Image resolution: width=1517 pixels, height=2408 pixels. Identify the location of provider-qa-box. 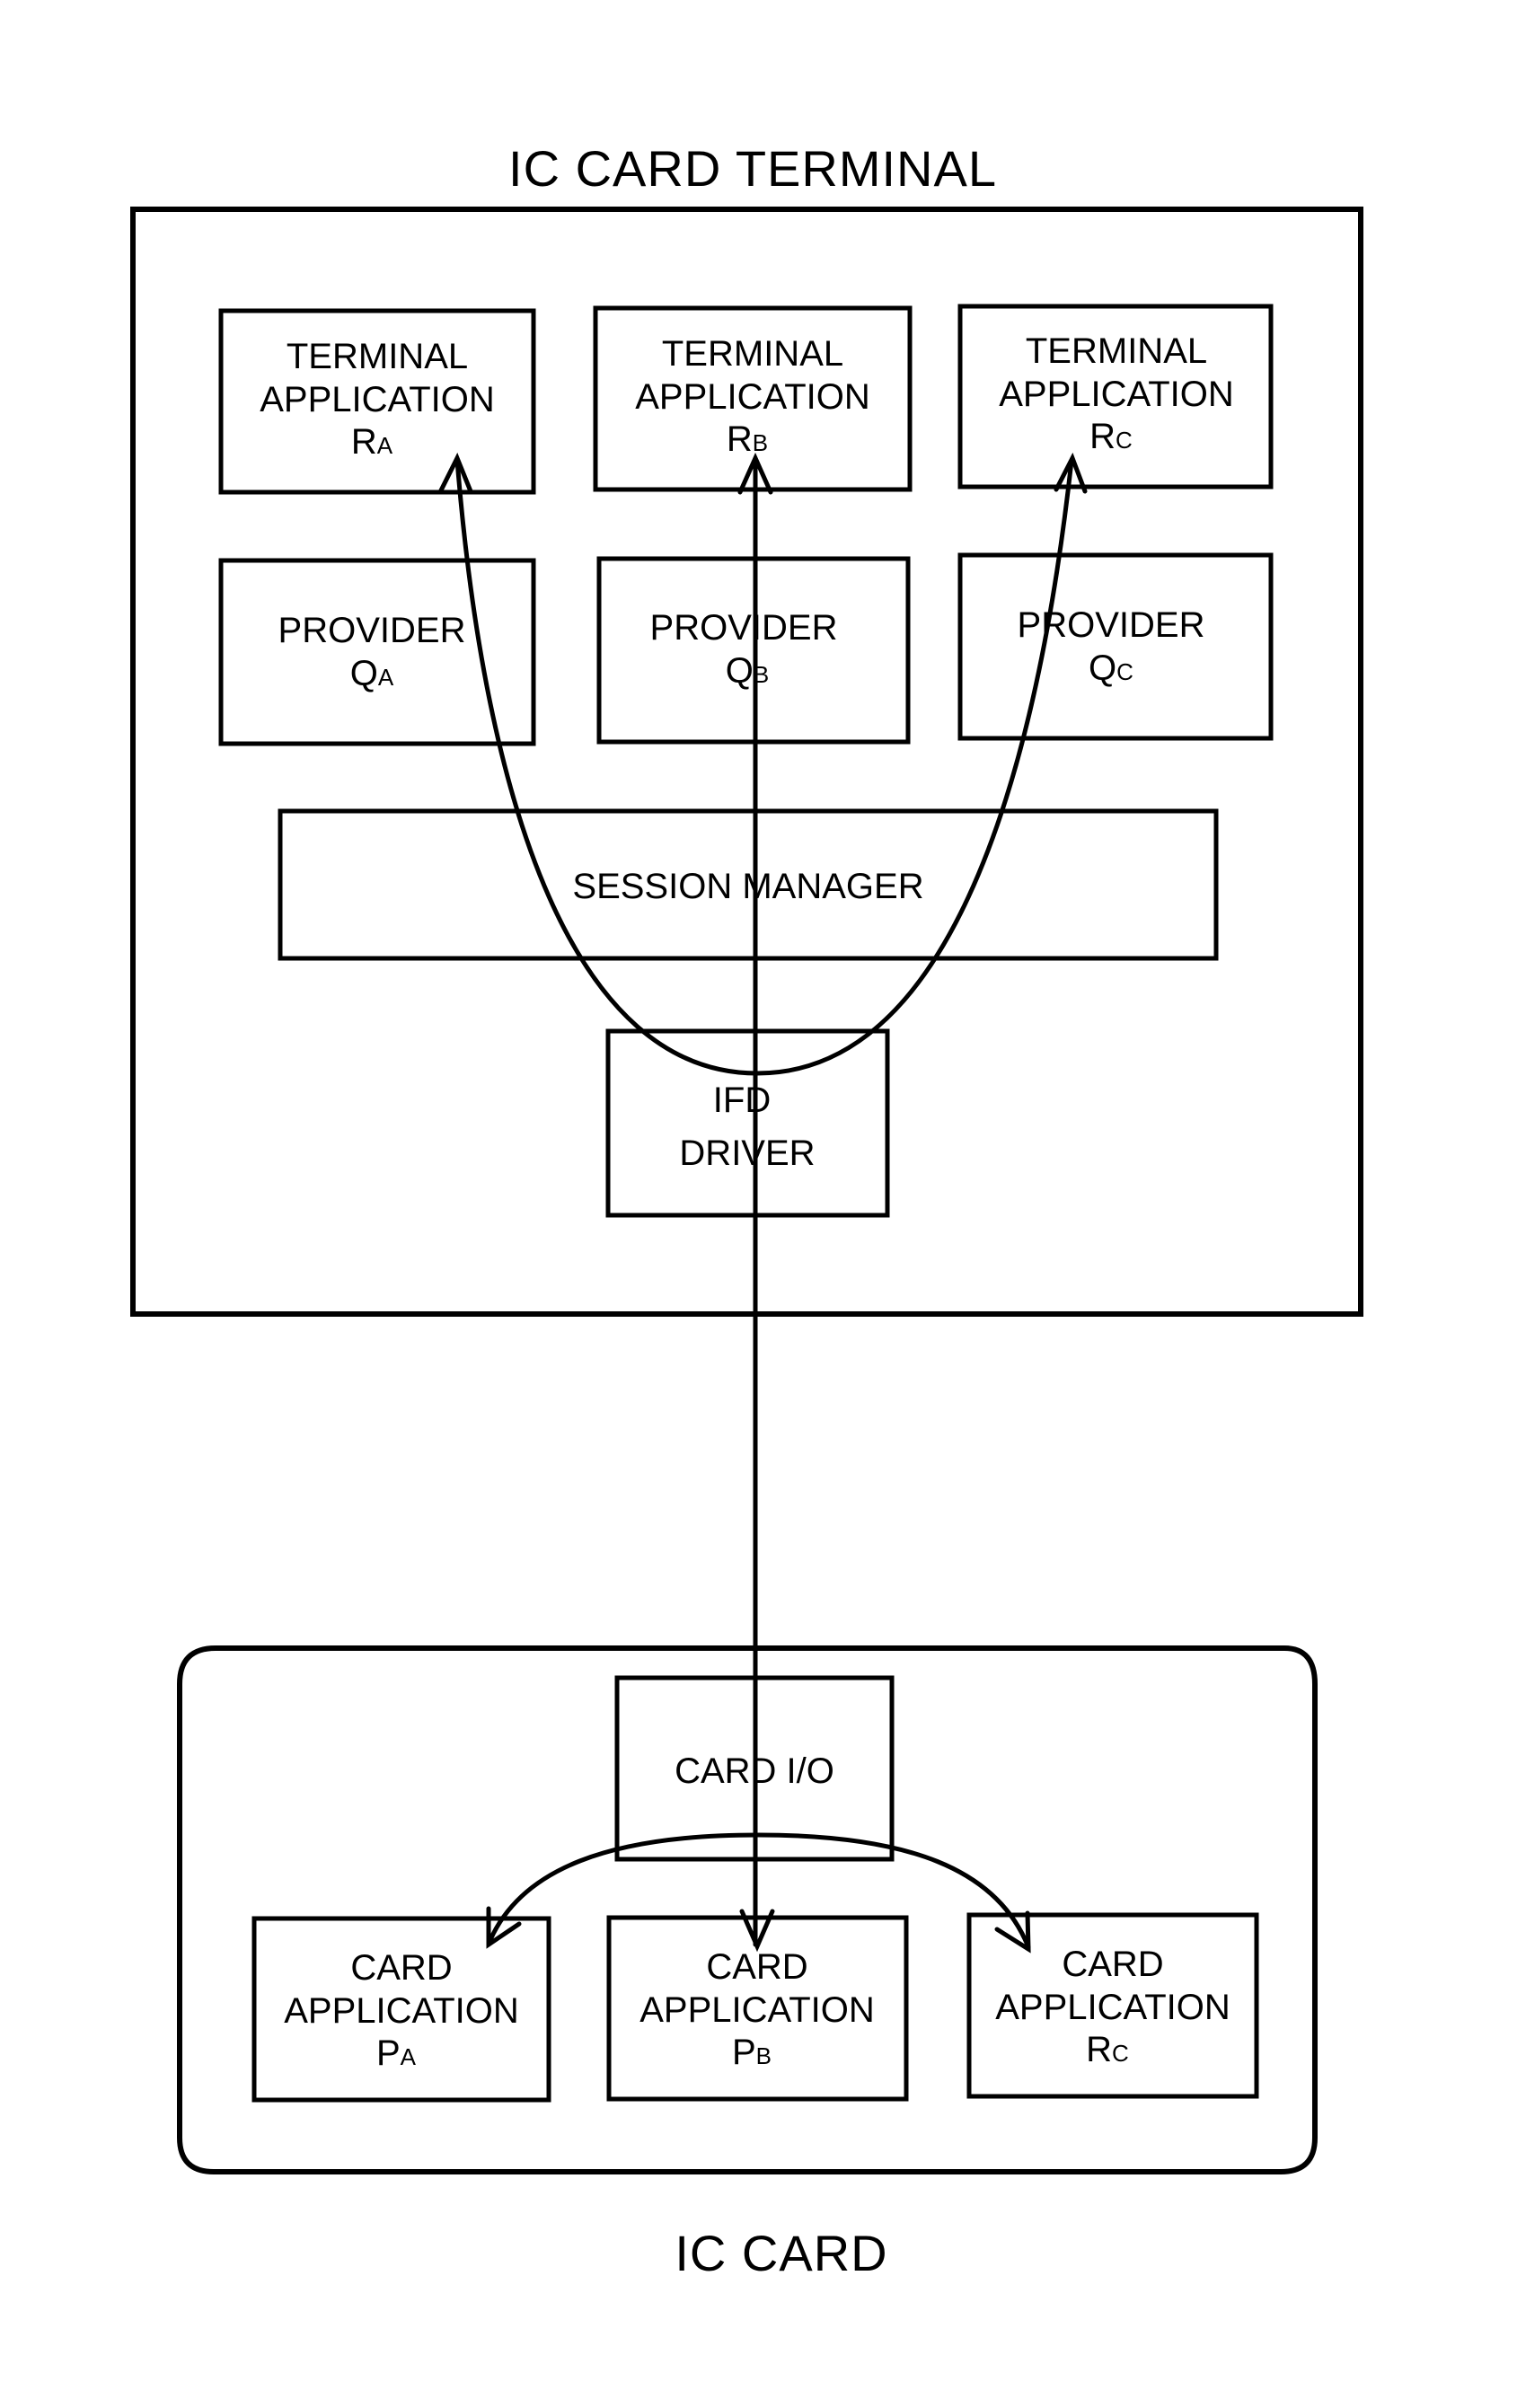
(377, 652).